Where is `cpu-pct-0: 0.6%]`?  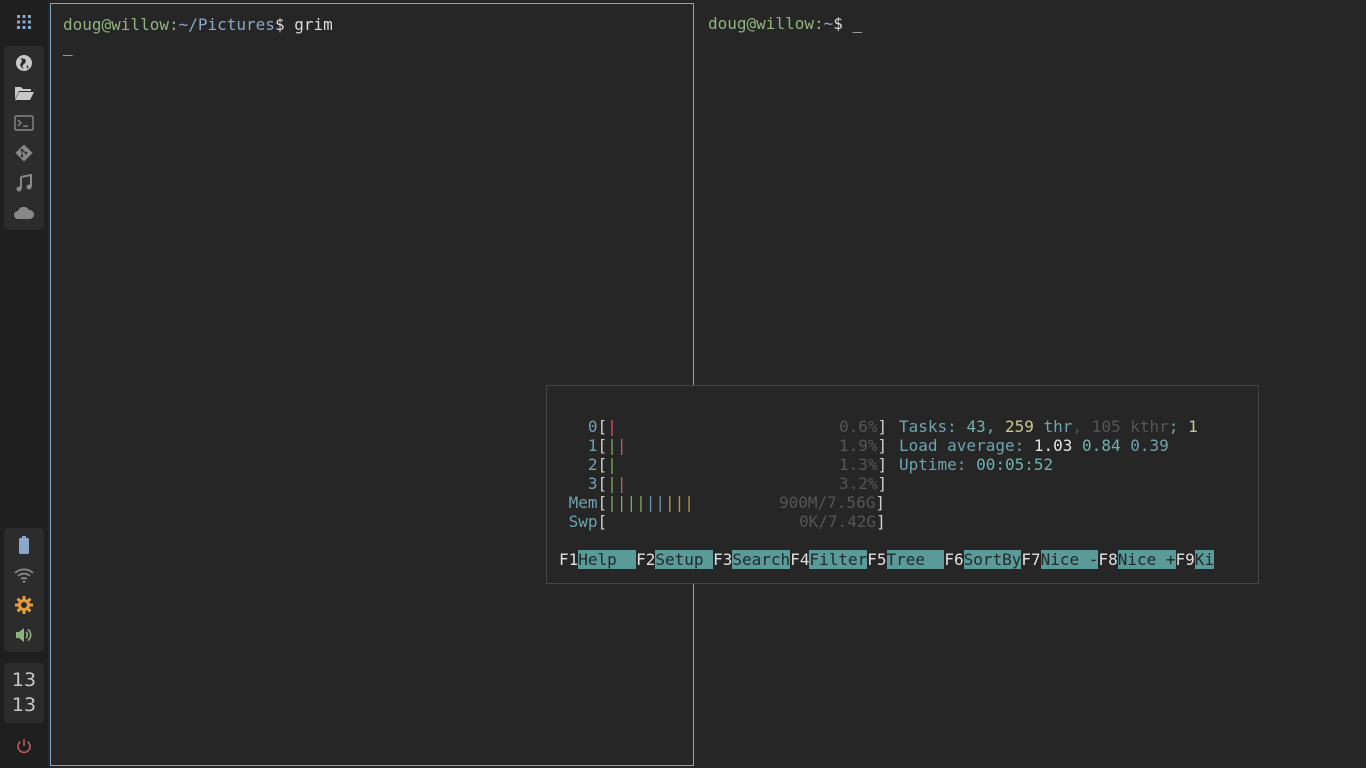 cpu-pct-0: 0.6%] is located at coordinates (863, 426).